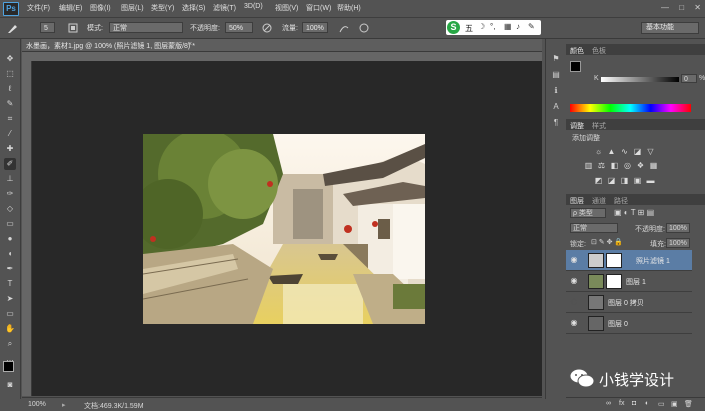  Describe the element at coordinates (349, 8) in the screenshot. I see `menu-help: 帮助(H)` at that location.